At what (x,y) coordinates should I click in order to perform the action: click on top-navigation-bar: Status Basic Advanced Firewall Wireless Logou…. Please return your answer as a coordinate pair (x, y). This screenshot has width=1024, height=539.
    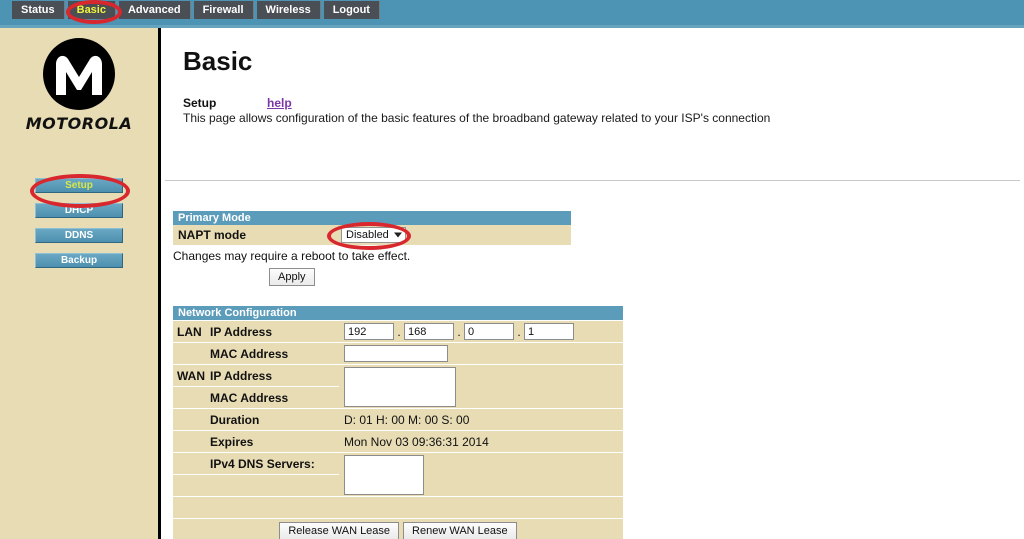
    Looking at the image, I should click on (512, 14).